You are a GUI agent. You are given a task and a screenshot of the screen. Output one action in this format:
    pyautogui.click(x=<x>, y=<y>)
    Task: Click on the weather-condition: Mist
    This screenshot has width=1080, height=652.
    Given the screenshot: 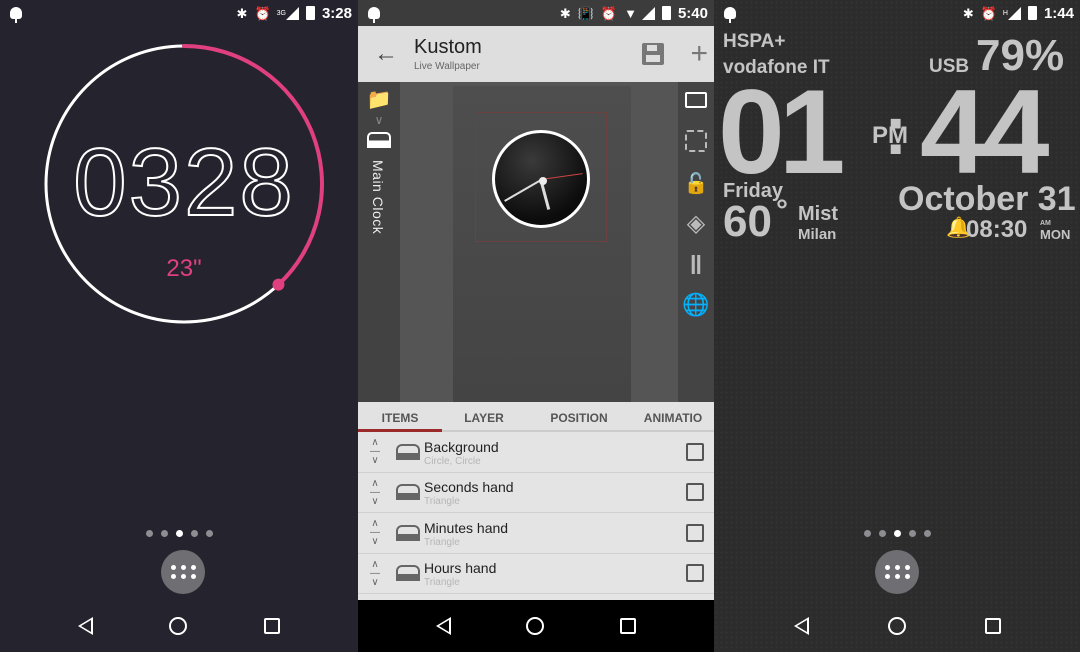 What is the action you would take?
    pyautogui.click(x=818, y=214)
    